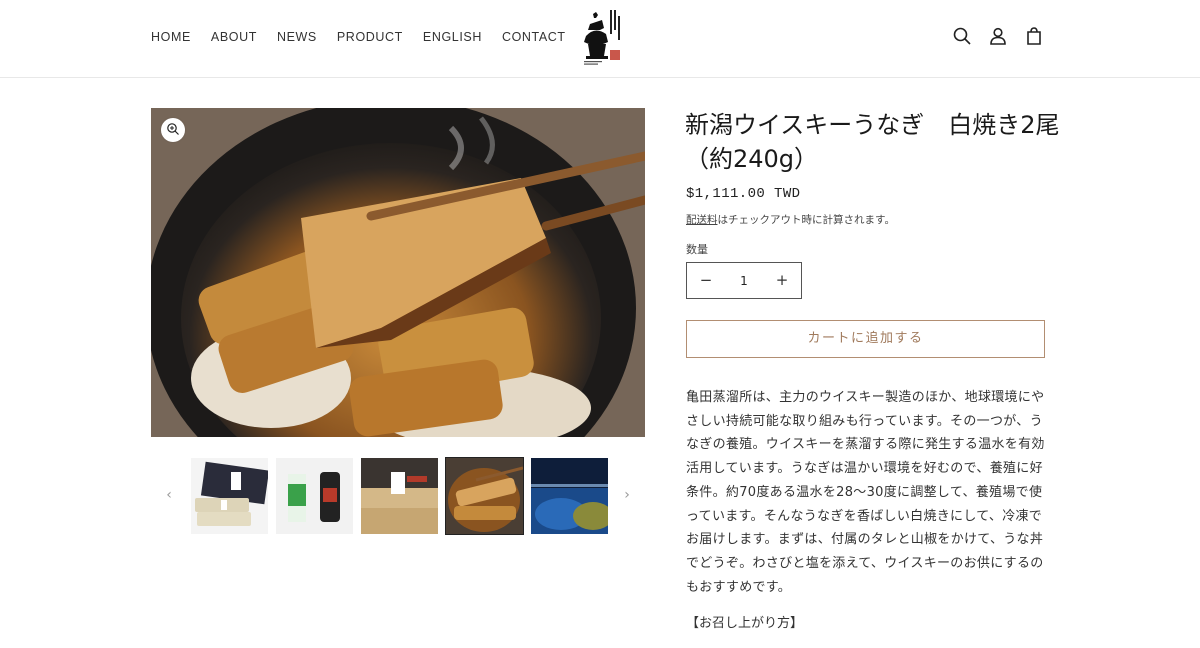 The height and width of the screenshot is (648, 1200). I want to click on shipping-note: 配送料はチェックアウト時に計算されます。, so click(790, 219).